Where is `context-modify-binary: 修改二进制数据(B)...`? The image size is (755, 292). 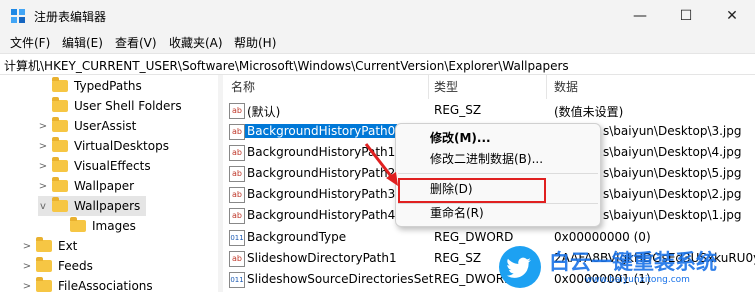
context-modify-binary: 修改二进制数据(B)... is located at coordinates (486, 159).